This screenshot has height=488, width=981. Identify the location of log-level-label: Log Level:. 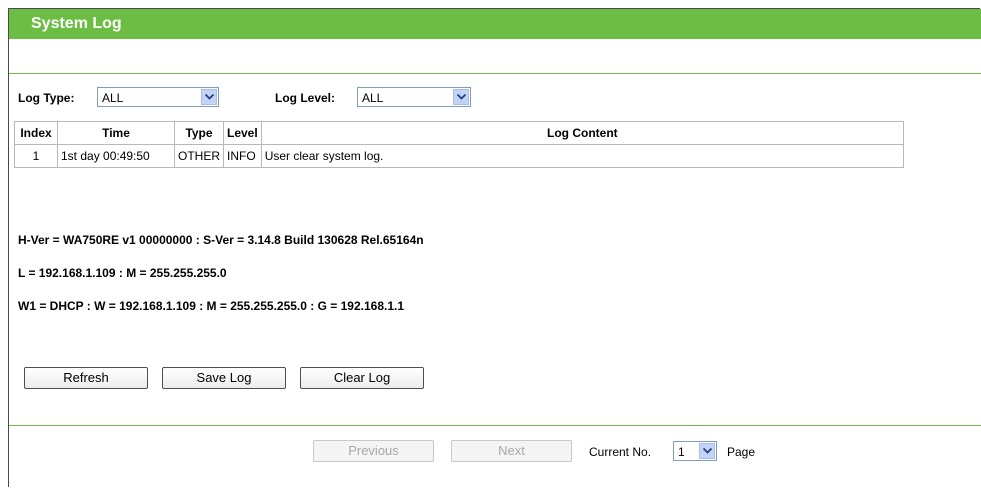
(305, 98).